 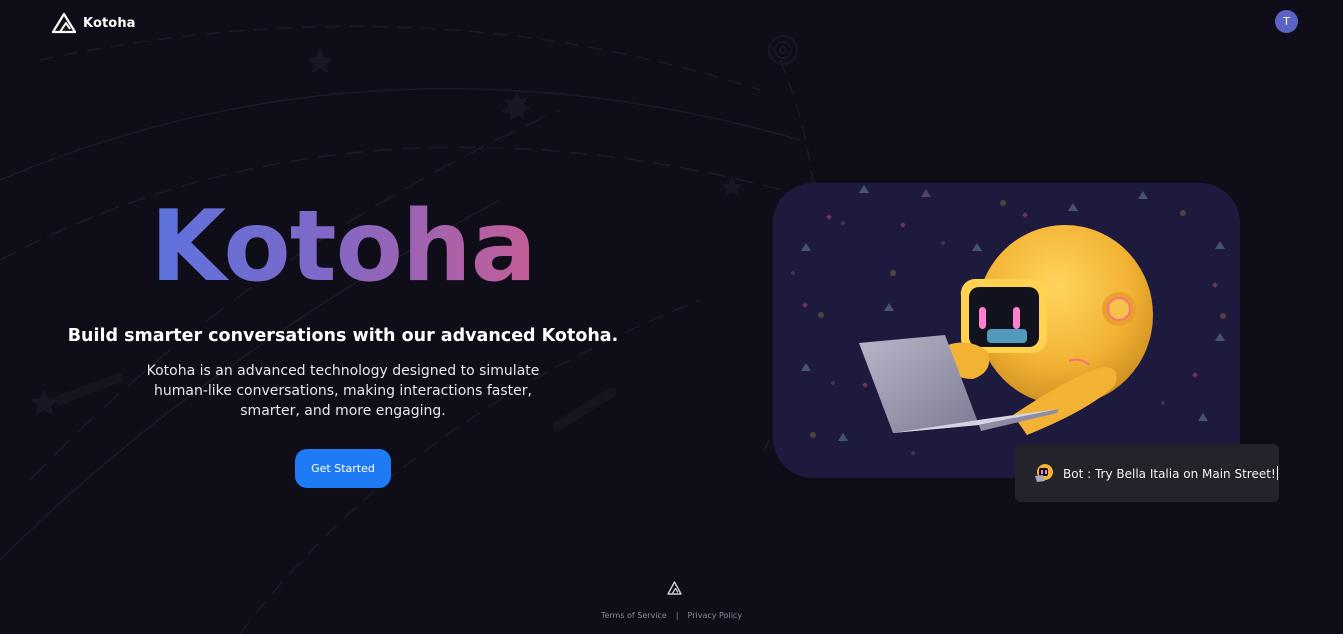 What do you see at coordinates (1044, 473) in the screenshot?
I see `robot-icon` at bounding box center [1044, 473].